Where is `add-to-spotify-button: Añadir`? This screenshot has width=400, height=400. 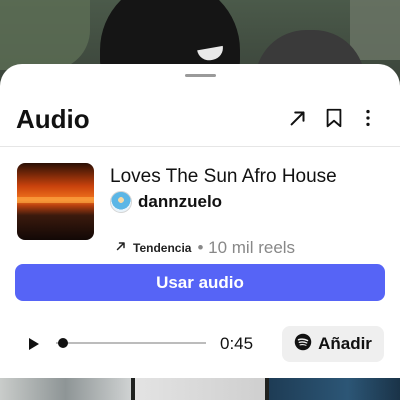
add-to-spotify-button: Añadir is located at coordinates (333, 344).